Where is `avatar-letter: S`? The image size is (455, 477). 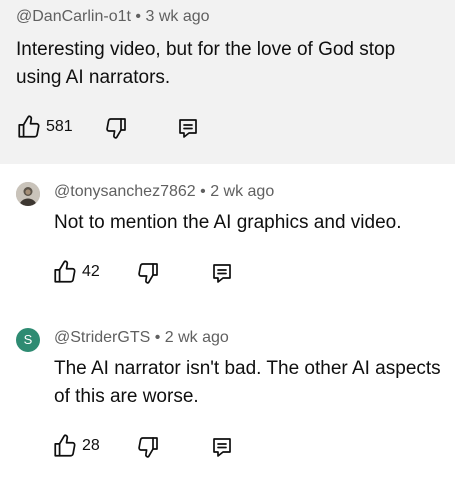 avatar-letter: S is located at coordinates (28, 339).